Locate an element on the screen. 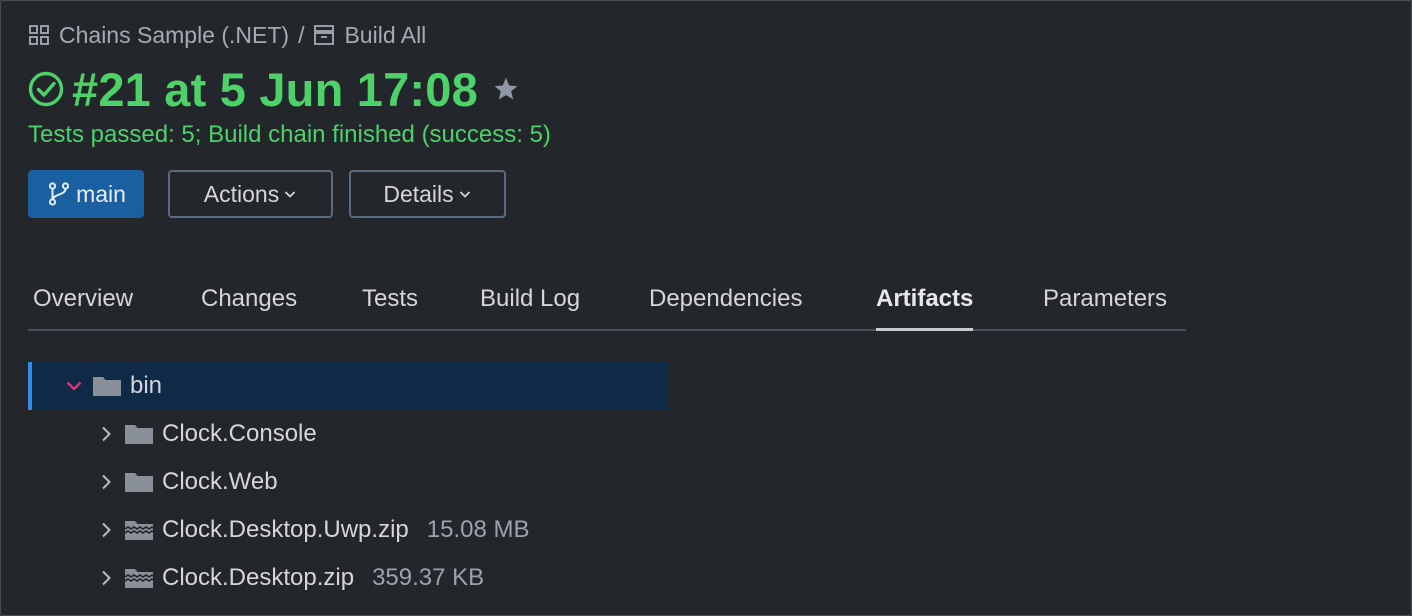 This screenshot has width=1412, height=616. tree-row-clock-web: Clock.Web is located at coordinates (348, 482).